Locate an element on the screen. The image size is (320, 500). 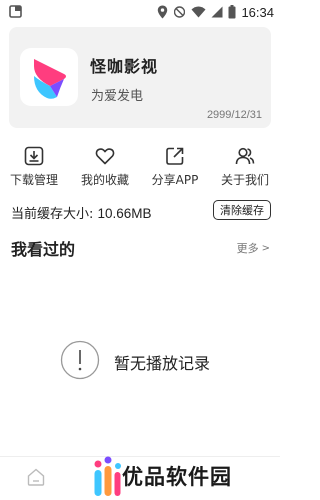
history-title: 我看过的 is located at coordinates (43, 249).